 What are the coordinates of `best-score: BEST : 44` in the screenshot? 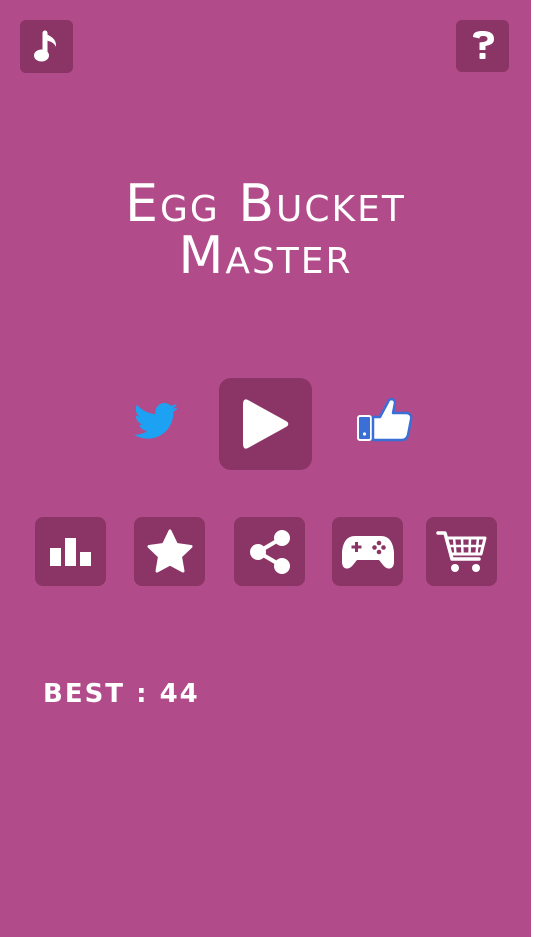 It's located at (121, 694).